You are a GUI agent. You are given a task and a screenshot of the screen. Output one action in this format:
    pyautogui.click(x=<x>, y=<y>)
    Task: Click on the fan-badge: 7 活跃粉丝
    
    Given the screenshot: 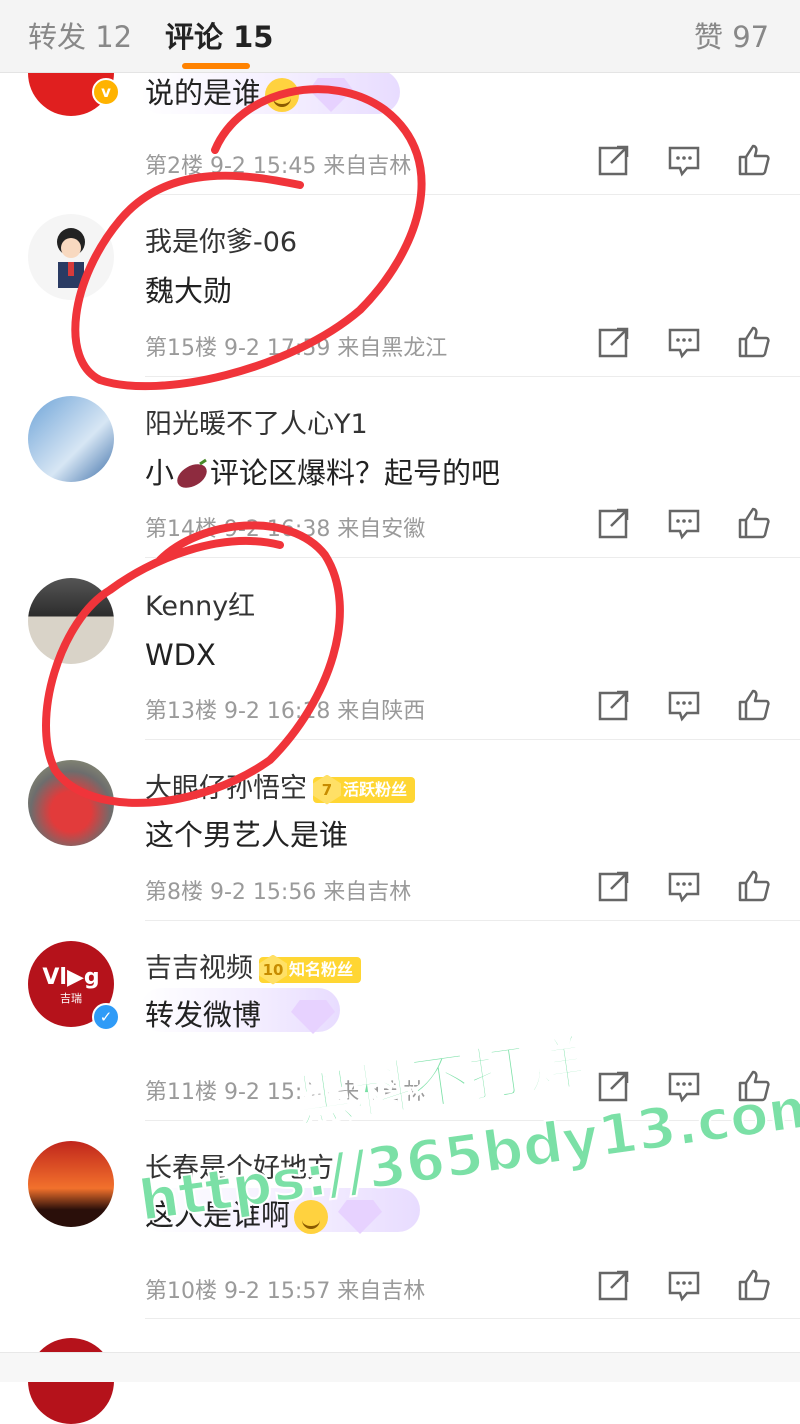 What is the action you would take?
    pyautogui.click(x=364, y=789)
    